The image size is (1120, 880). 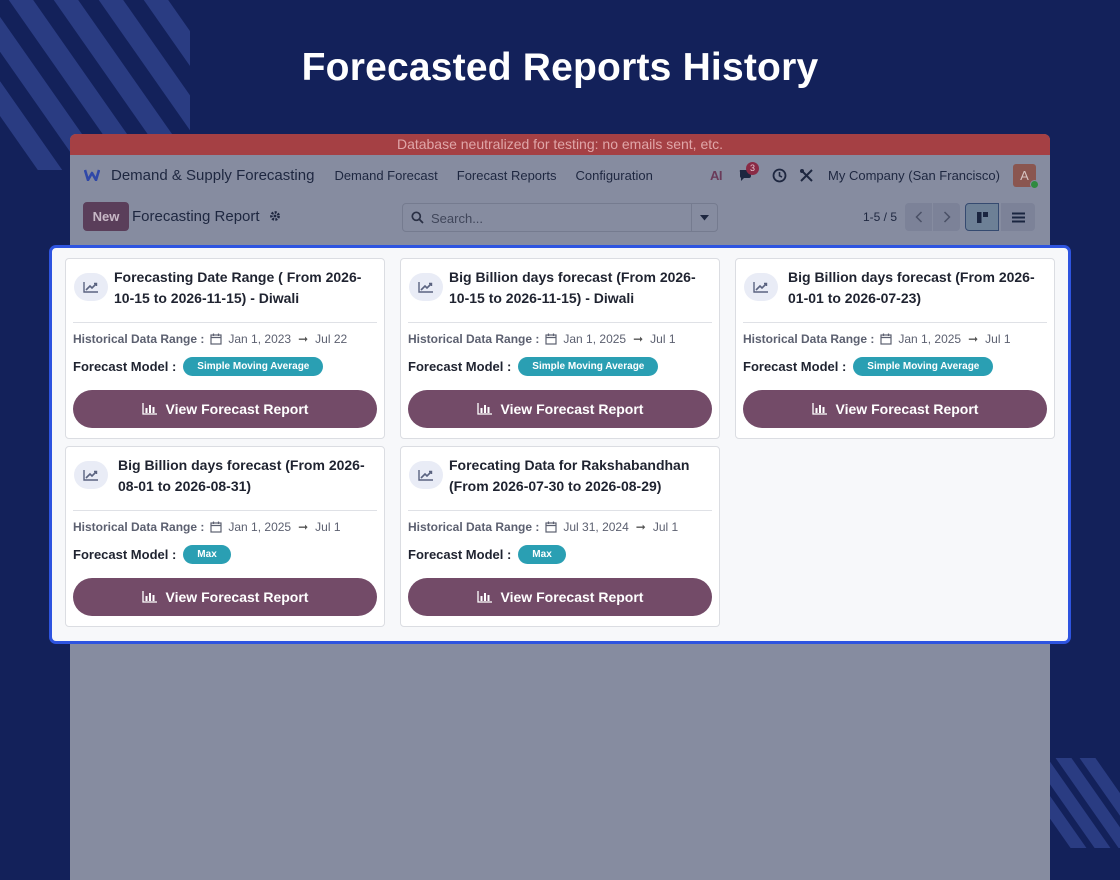 What do you see at coordinates (753, 168) in the screenshot?
I see `chat-count-badge: 3` at bounding box center [753, 168].